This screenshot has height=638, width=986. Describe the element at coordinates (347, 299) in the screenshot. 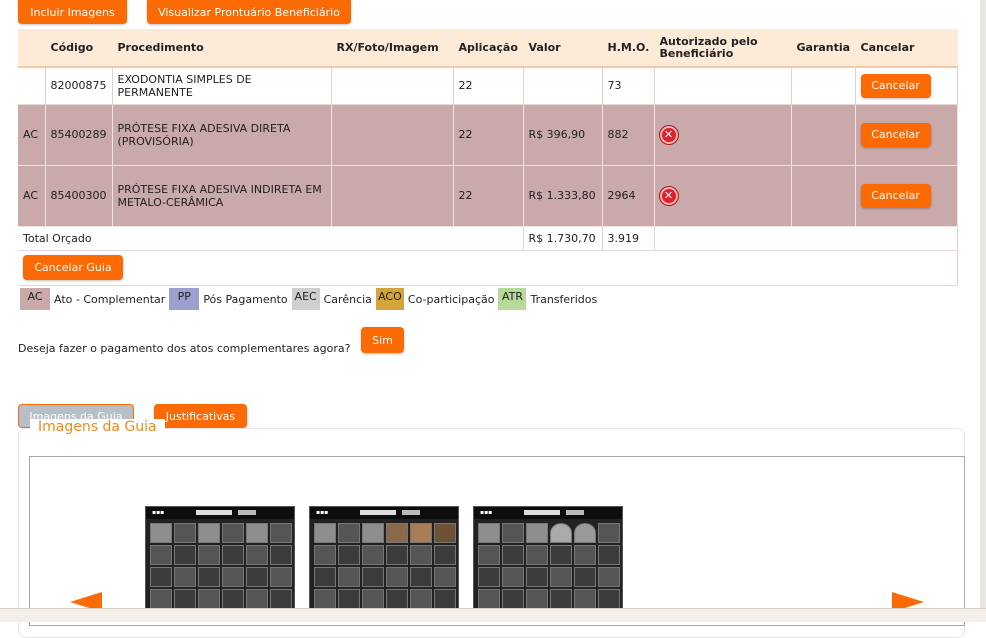

I see `legend-label-aec: Carência` at that location.